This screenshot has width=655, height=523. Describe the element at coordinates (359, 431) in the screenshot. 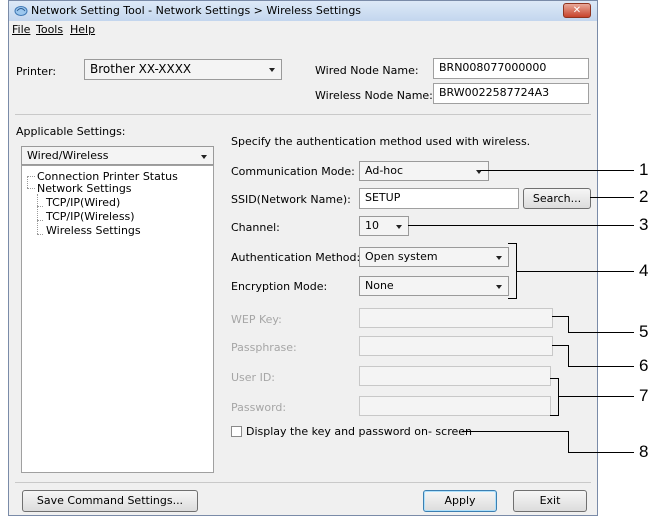

I see `display-key-label: Display the key and password on- screen` at that location.